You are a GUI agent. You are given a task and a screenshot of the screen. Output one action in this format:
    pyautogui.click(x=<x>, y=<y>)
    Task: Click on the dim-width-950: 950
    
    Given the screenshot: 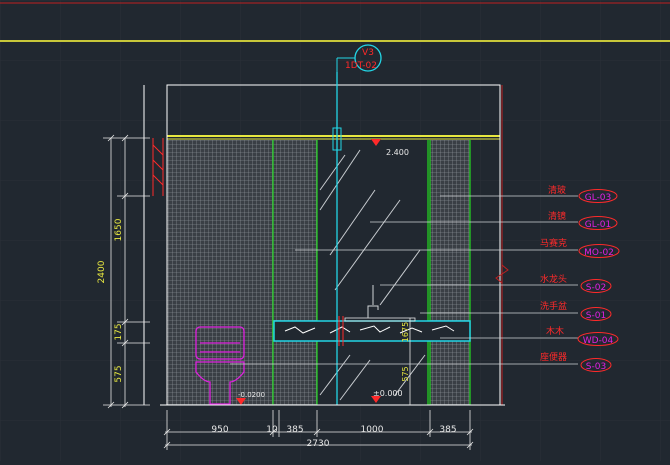 What is the action you would take?
    pyautogui.click(x=219, y=430)
    